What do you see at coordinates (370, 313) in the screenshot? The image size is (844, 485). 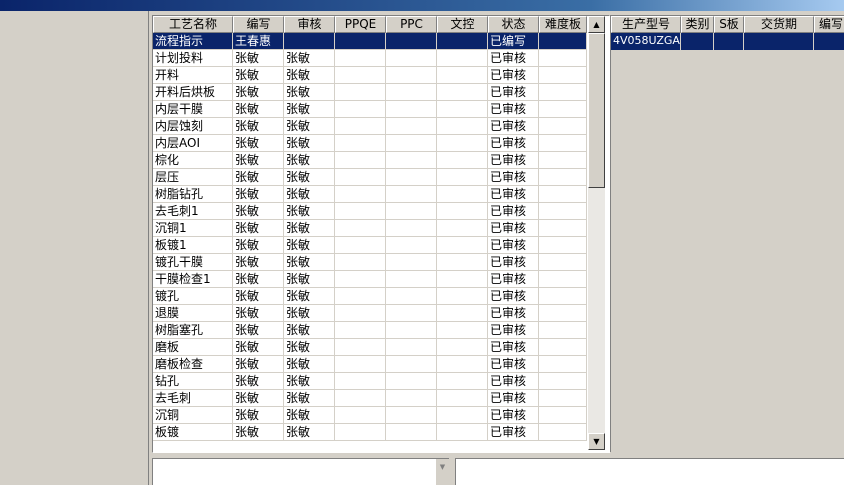 I see `table-row: 退膜 张敏 张敏 已审核` at bounding box center [370, 313].